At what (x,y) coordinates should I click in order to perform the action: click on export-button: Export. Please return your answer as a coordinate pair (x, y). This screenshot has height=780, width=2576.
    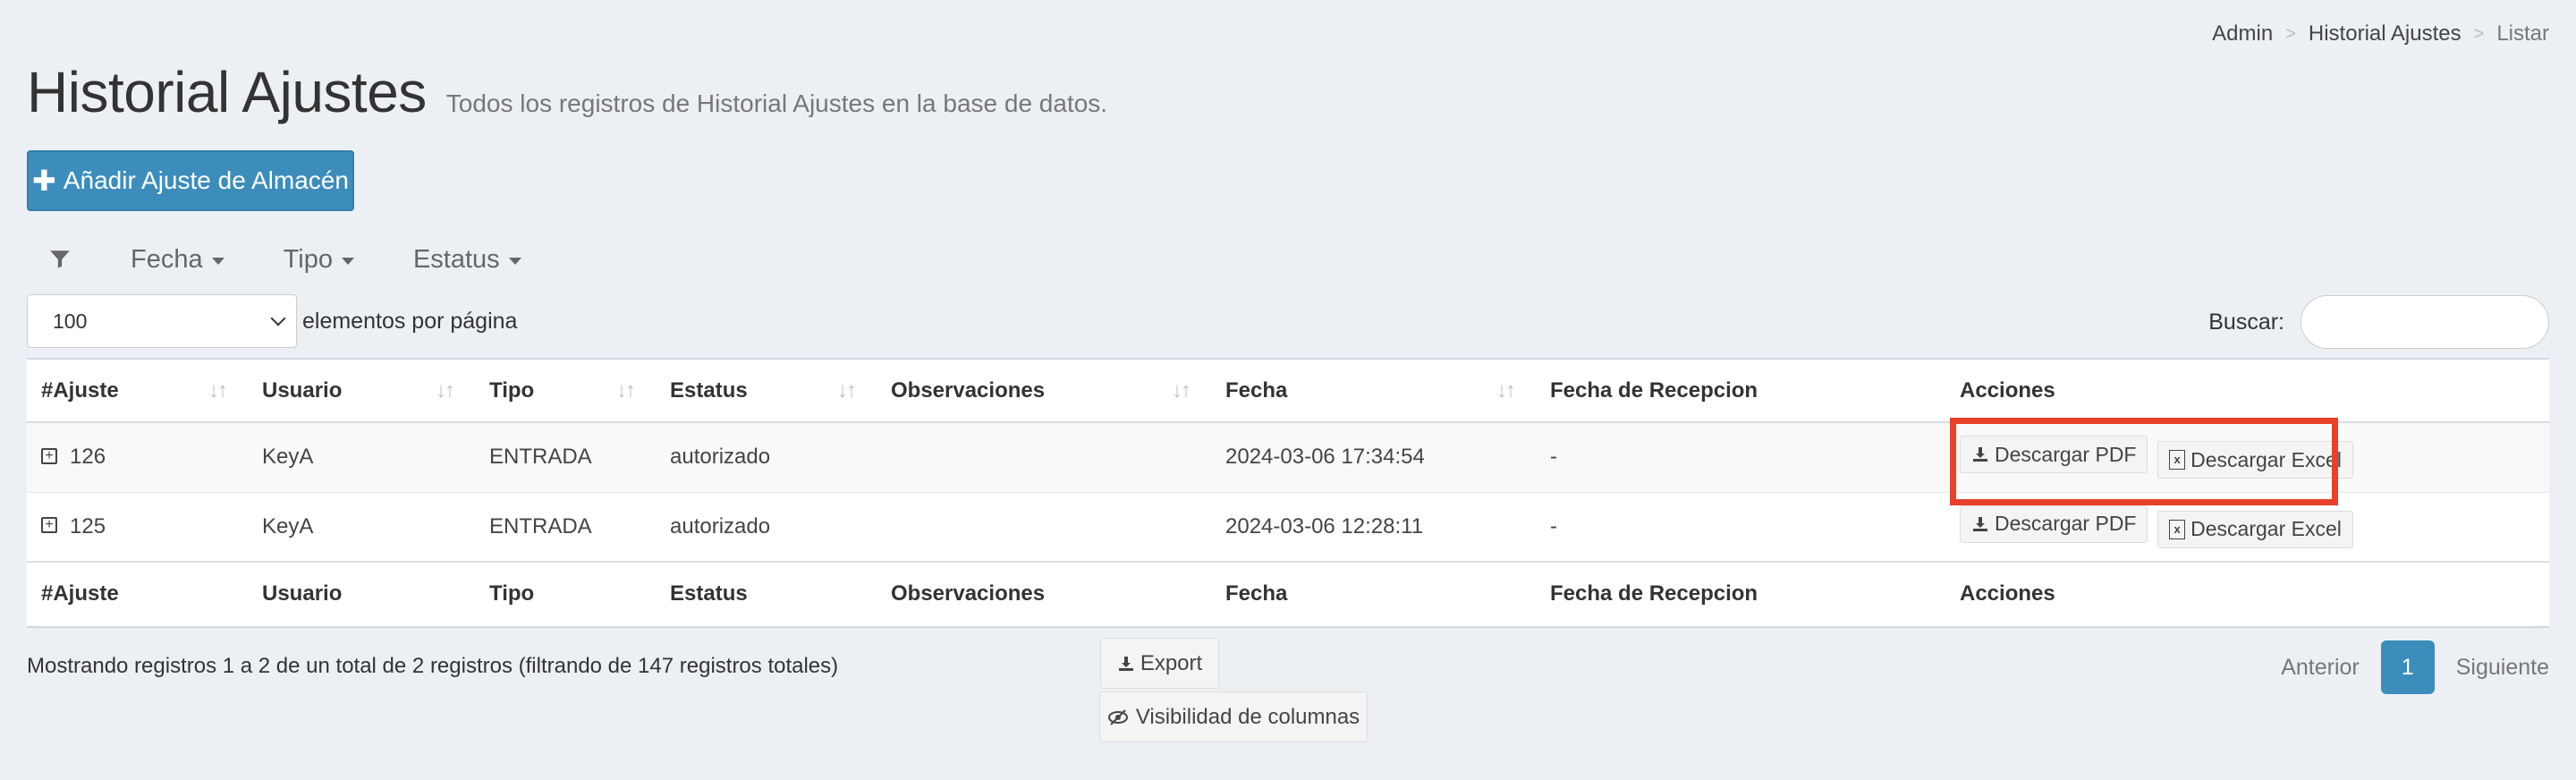
    Looking at the image, I should click on (1159, 663).